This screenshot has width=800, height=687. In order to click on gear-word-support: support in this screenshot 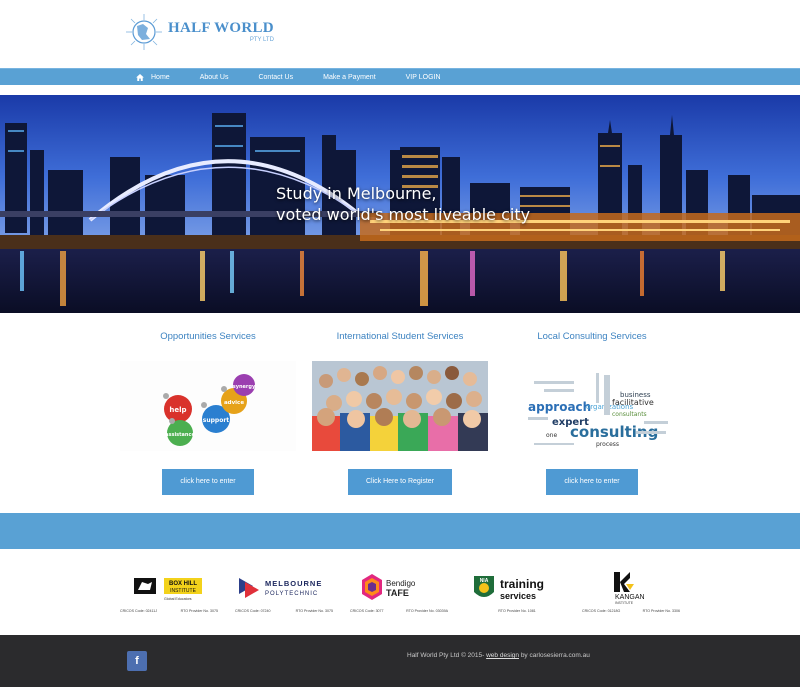, I will do `click(216, 420)`.